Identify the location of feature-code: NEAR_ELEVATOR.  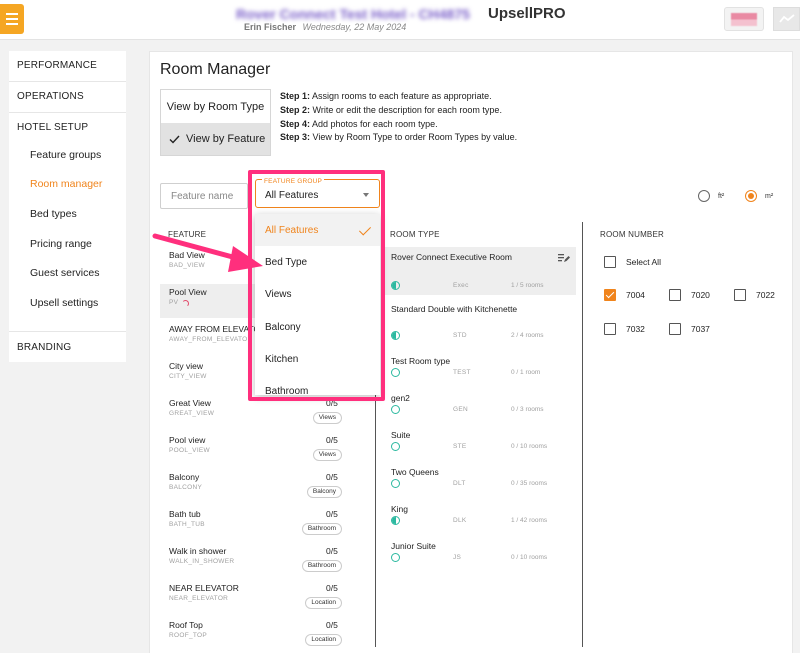
(199, 598).